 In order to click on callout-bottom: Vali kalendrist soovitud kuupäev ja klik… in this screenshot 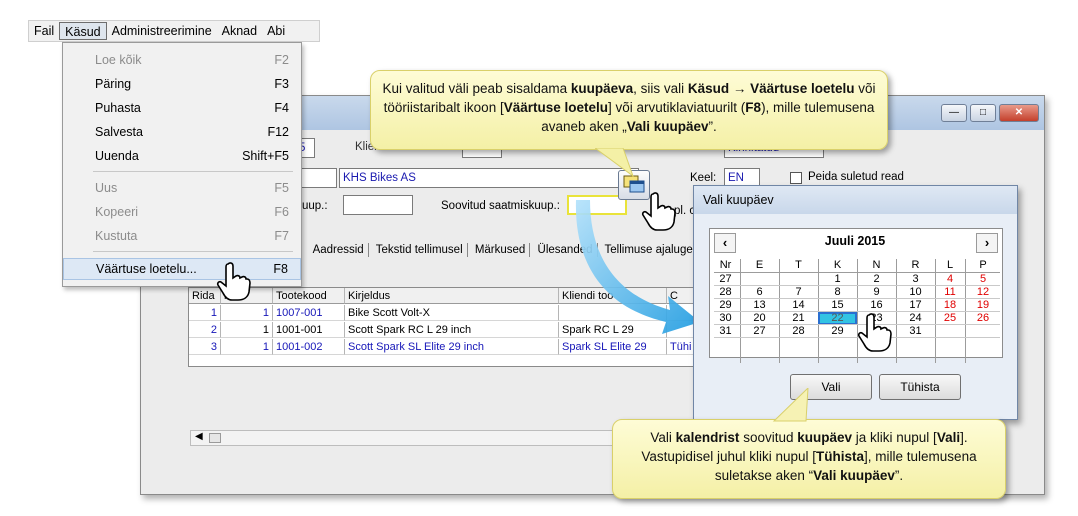, I will do `click(809, 459)`.